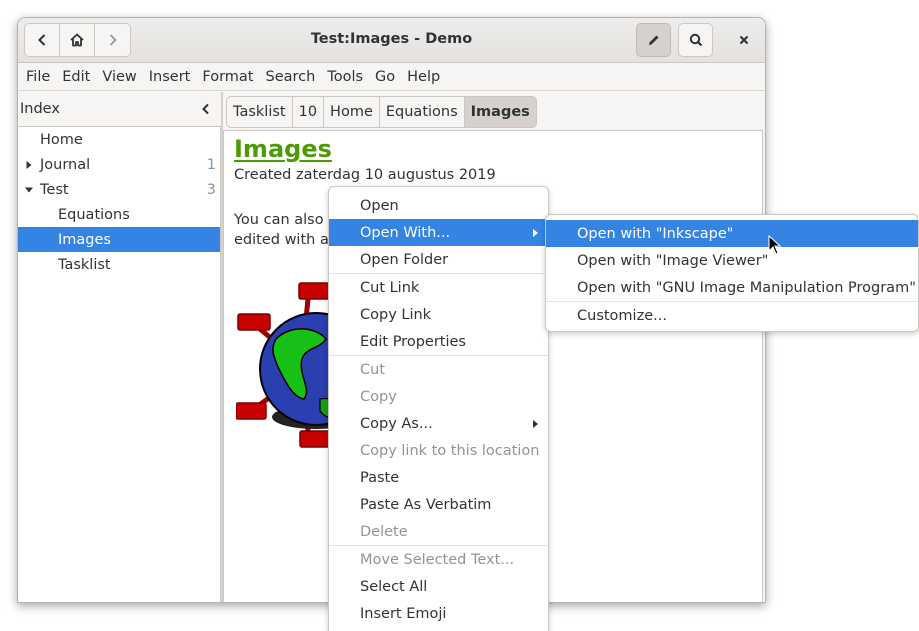 This screenshot has width=919, height=631. Describe the element at coordinates (385, 77) in the screenshot. I see `menu-go: Go` at that location.